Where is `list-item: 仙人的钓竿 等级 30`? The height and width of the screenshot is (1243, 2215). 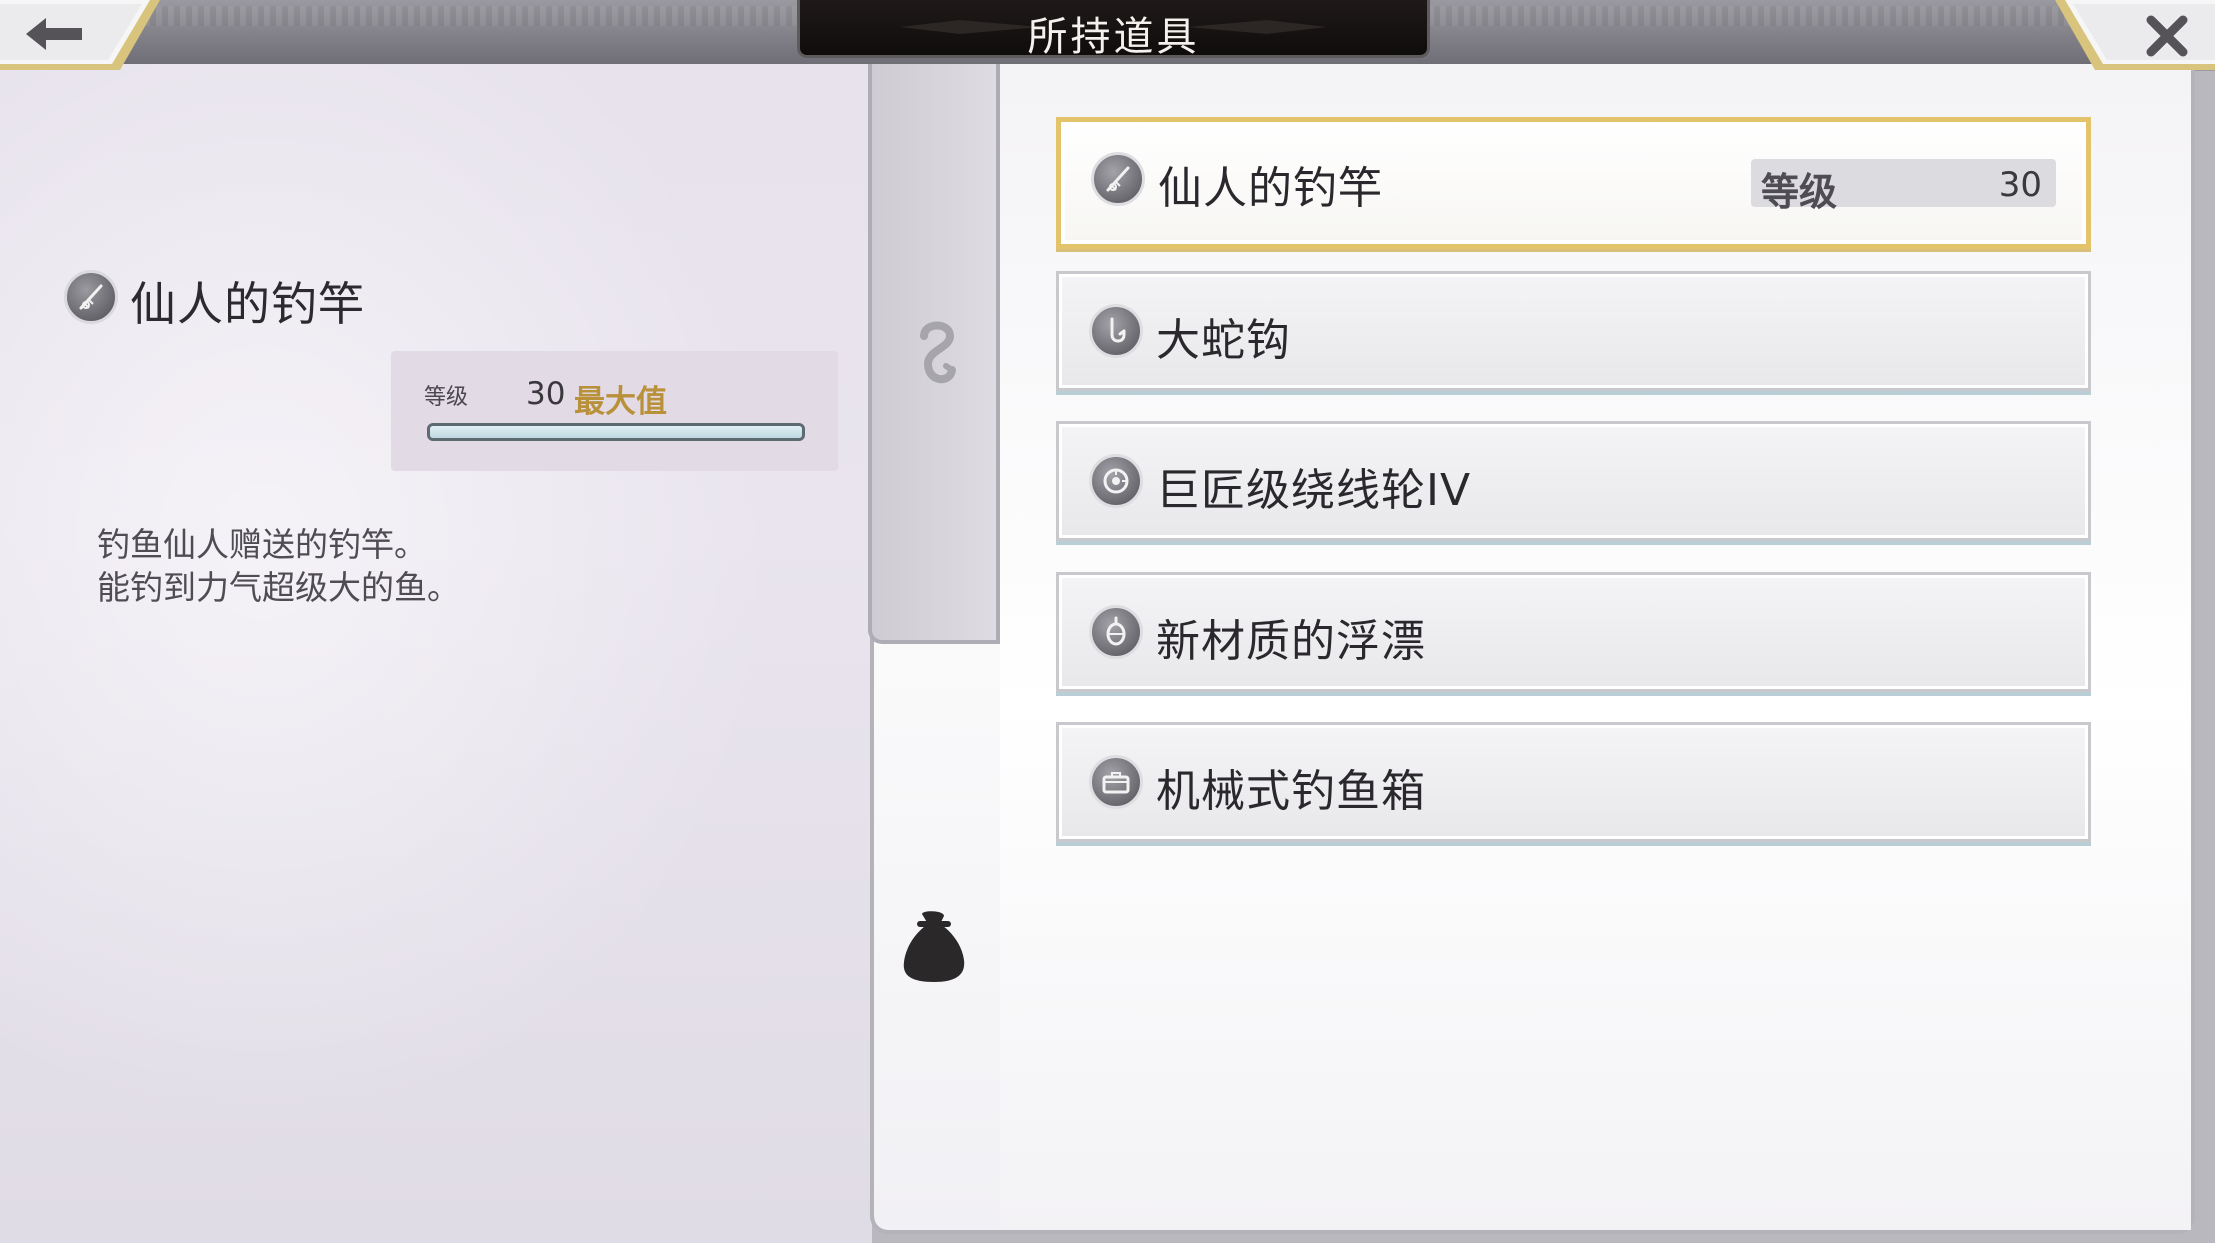 list-item: 仙人的钓竿 等级 30 is located at coordinates (1573, 183).